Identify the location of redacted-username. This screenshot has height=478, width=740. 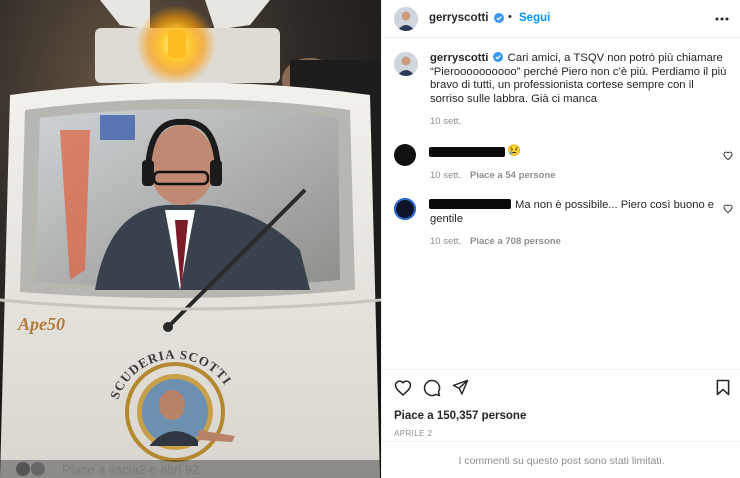
(467, 152).